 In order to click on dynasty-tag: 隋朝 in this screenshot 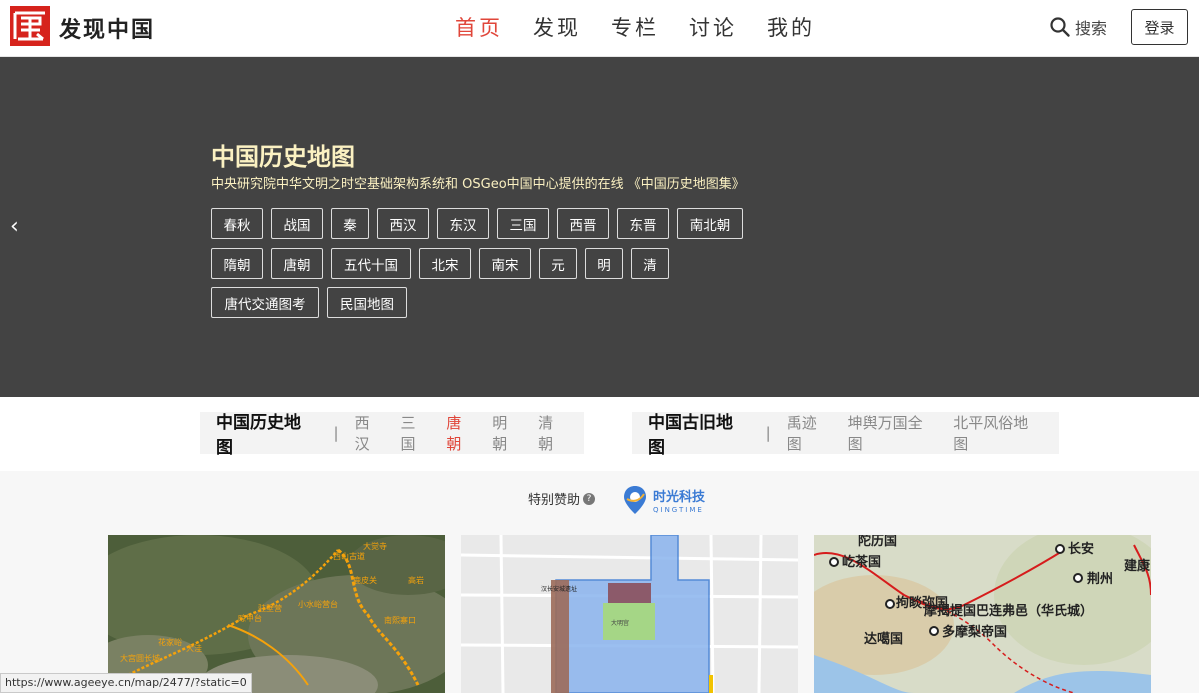, I will do `click(237, 263)`.